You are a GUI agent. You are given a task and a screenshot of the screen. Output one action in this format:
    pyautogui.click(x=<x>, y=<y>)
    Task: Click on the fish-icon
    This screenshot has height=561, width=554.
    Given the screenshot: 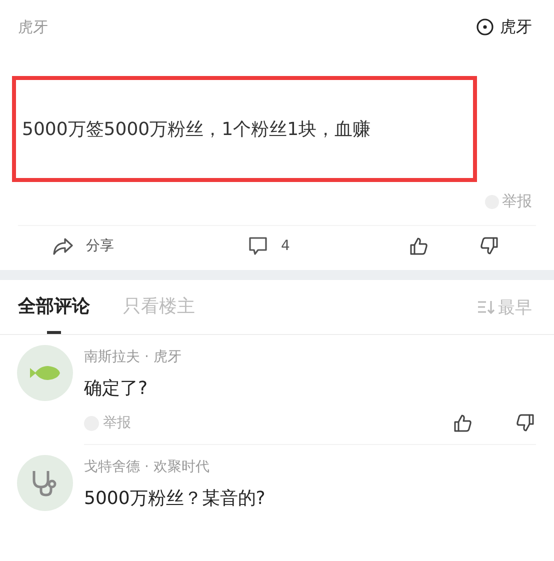 What is the action you would take?
    pyautogui.click(x=45, y=373)
    